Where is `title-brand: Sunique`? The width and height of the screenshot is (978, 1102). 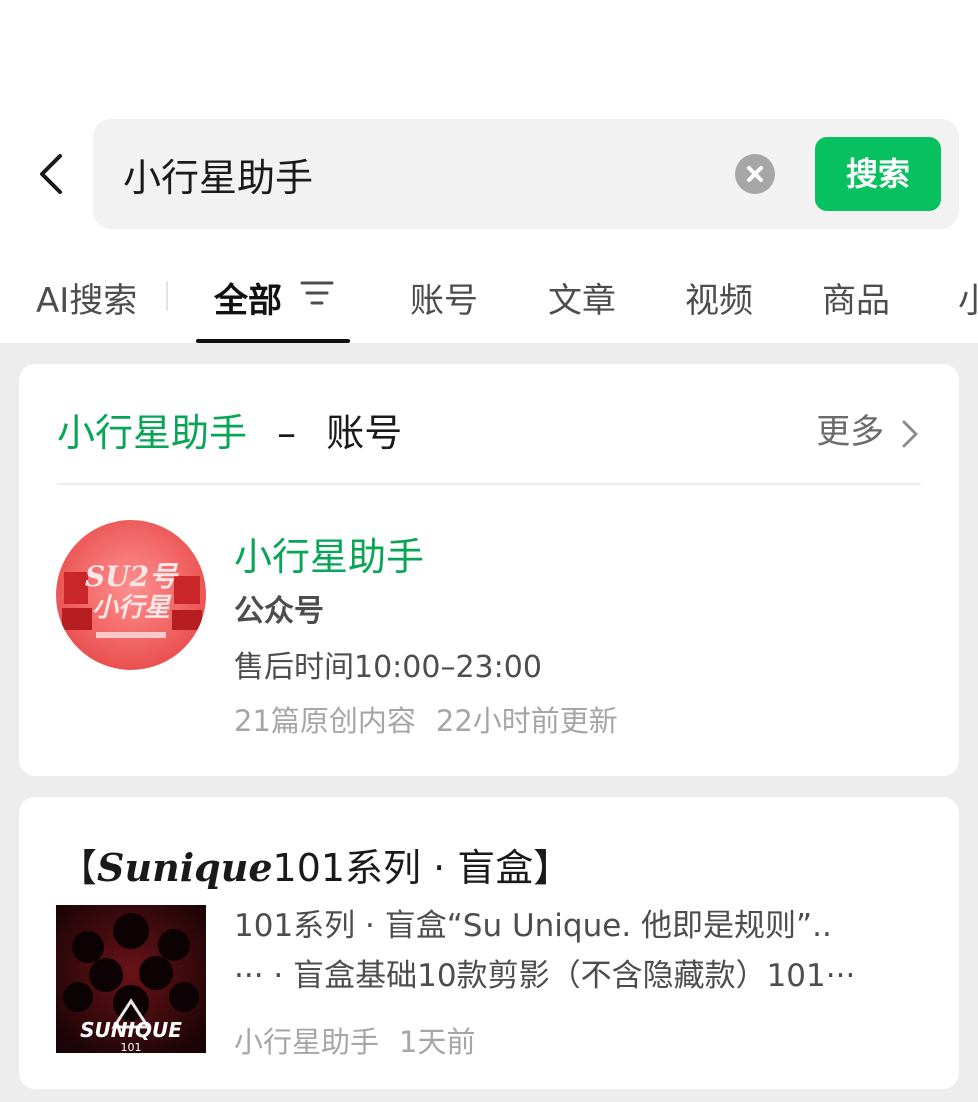
title-brand: Sunique is located at coordinates (185, 867).